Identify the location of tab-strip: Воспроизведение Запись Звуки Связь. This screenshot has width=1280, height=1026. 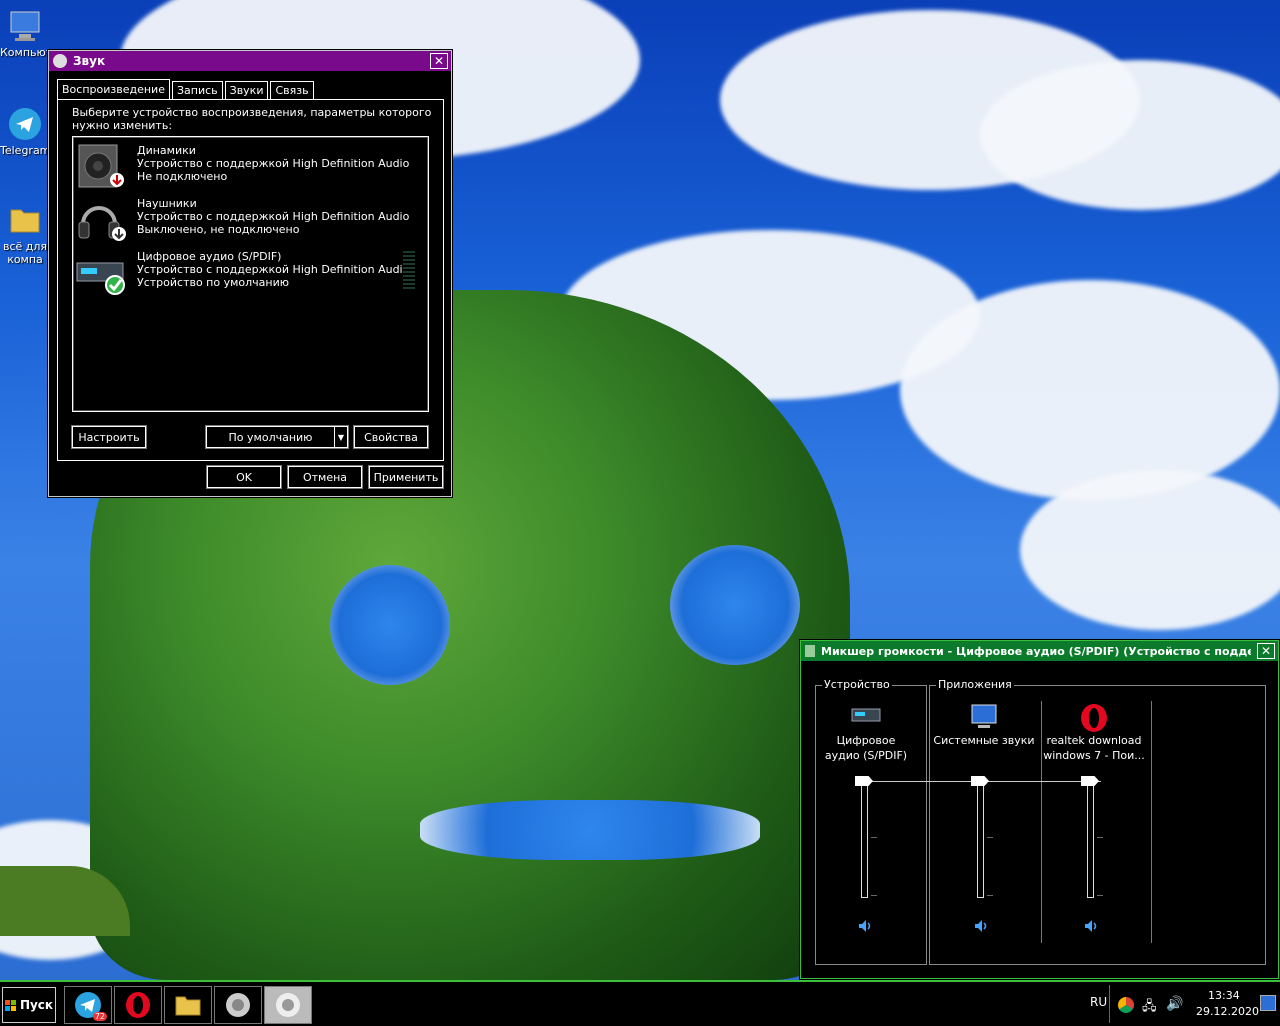
(186, 89).